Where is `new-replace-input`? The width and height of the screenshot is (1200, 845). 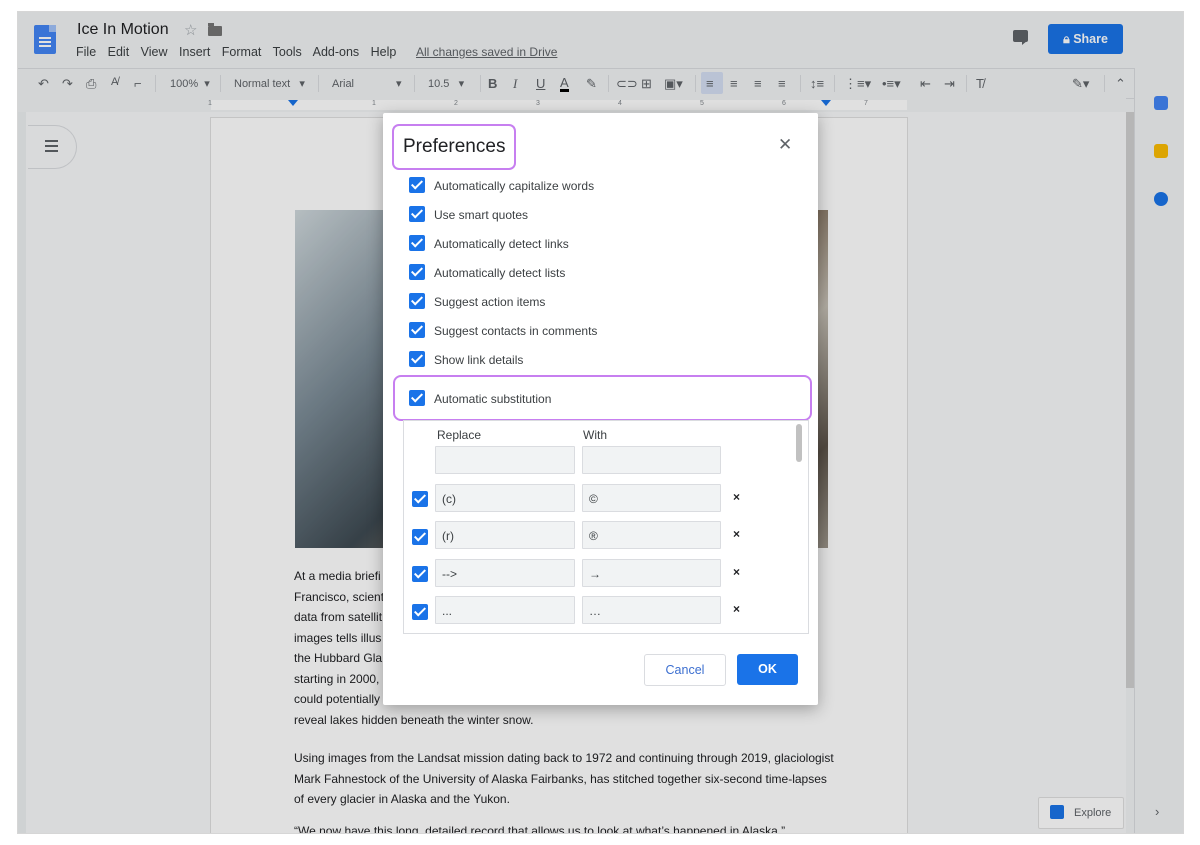
new-replace-input is located at coordinates (505, 460).